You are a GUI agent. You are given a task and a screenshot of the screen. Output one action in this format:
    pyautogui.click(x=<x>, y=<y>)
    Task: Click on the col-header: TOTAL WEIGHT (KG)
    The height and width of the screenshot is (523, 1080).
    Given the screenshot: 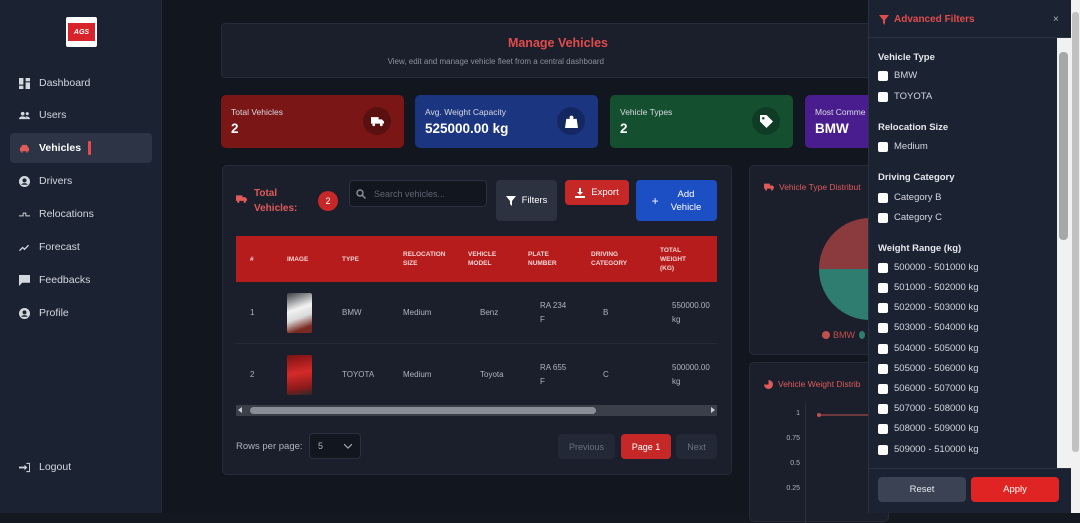 What is the action you would take?
    pyautogui.click(x=682, y=259)
    